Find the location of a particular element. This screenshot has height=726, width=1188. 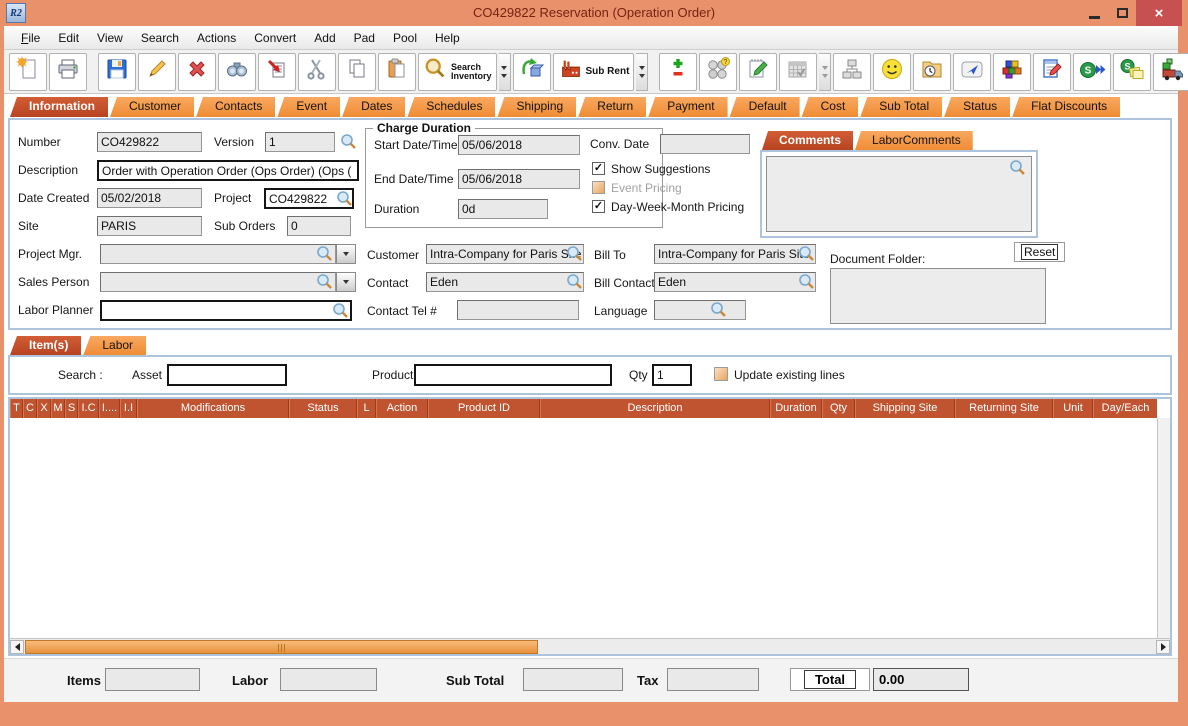

project-mgr-field is located at coordinates (218, 254).